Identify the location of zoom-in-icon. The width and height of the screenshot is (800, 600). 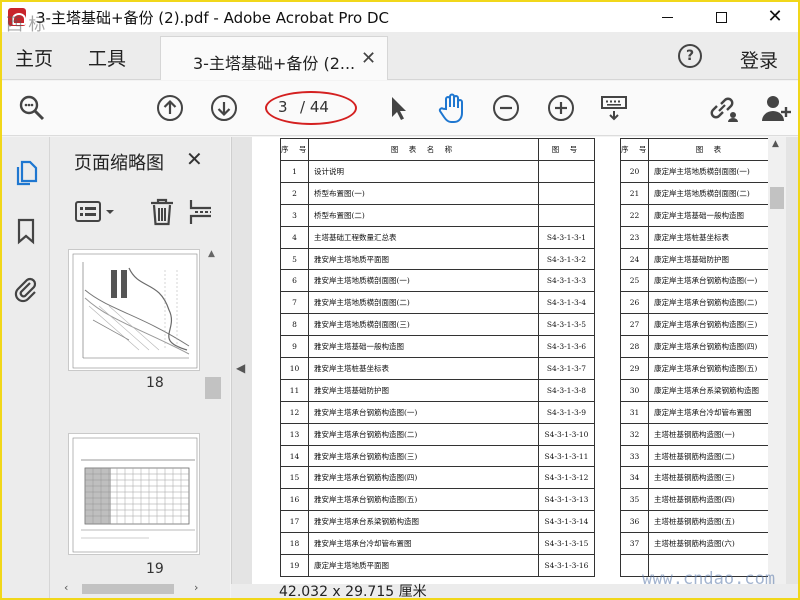
(561, 108).